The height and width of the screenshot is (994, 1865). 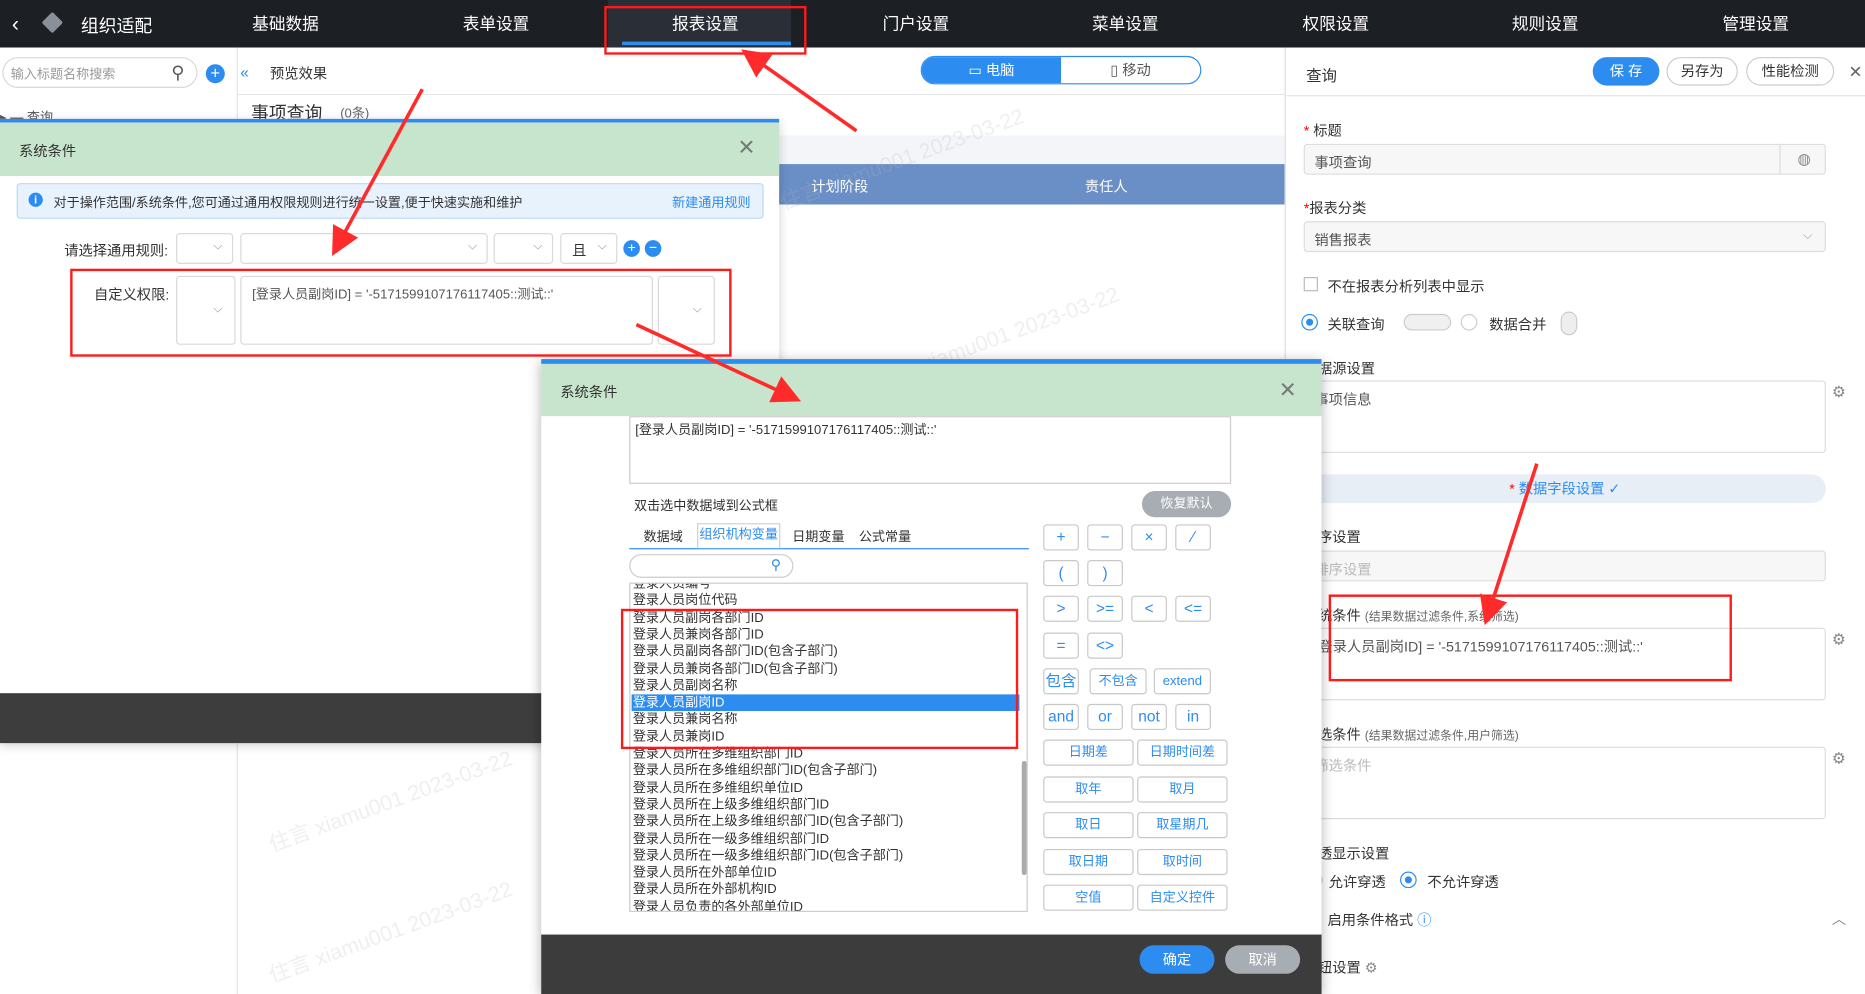 What do you see at coordinates (378, 172) in the screenshot?
I see `arrow-to-rule` at bounding box center [378, 172].